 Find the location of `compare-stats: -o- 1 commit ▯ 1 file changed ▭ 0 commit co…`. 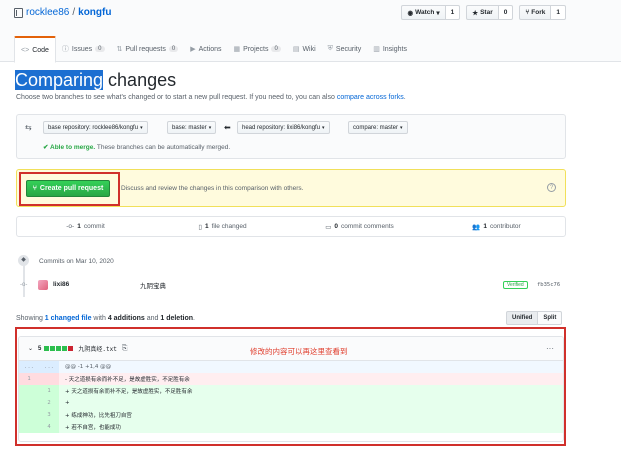

compare-stats: -o- 1 commit ▯ 1 file changed ▭ 0 commit co… is located at coordinates (291, 226).